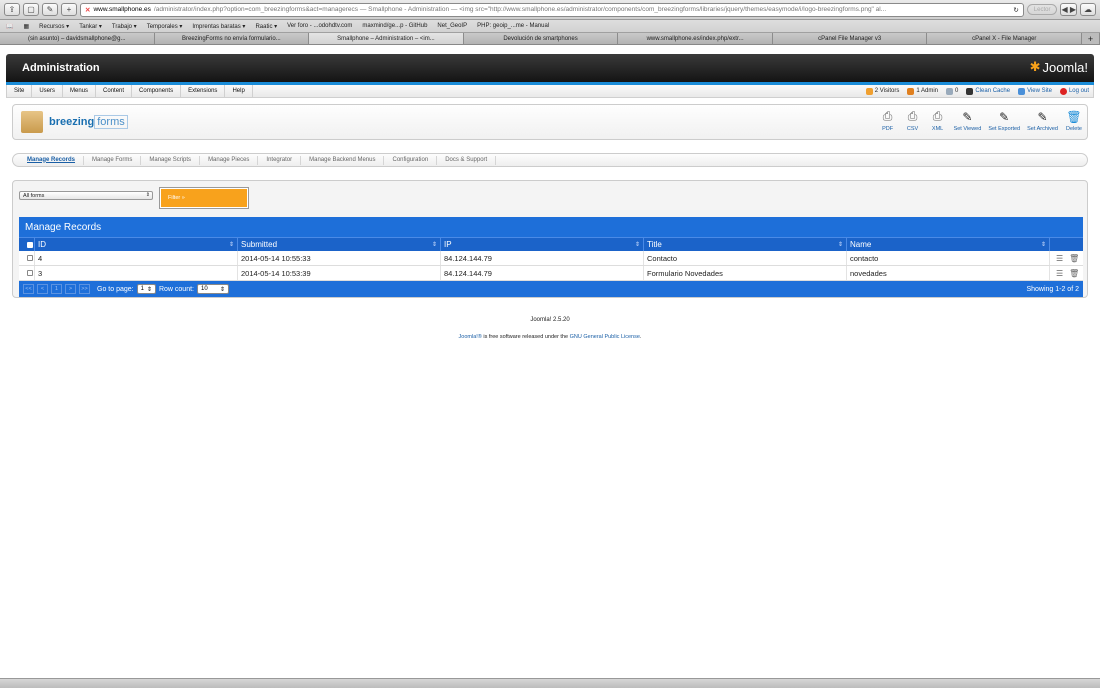  I want to click on col-ip: IP ⇕, so click(542, 244).